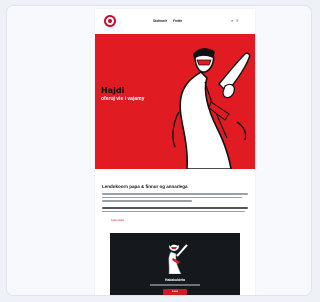 The width and height of the screenshot is (320, 302). I want to click on hero-illustration-icon, so click(211, 108).